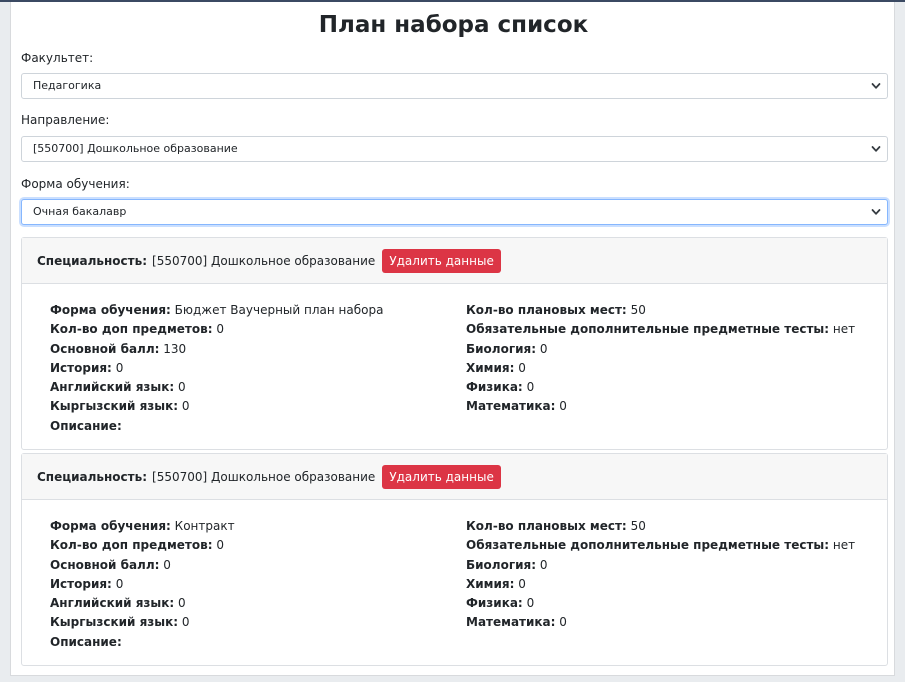 This screenshot has width=905, height=682. Describe the element at coordinates (454, 149) in the screenshot. I see `direction-select: [550700] Дошкольное образование` at that location.